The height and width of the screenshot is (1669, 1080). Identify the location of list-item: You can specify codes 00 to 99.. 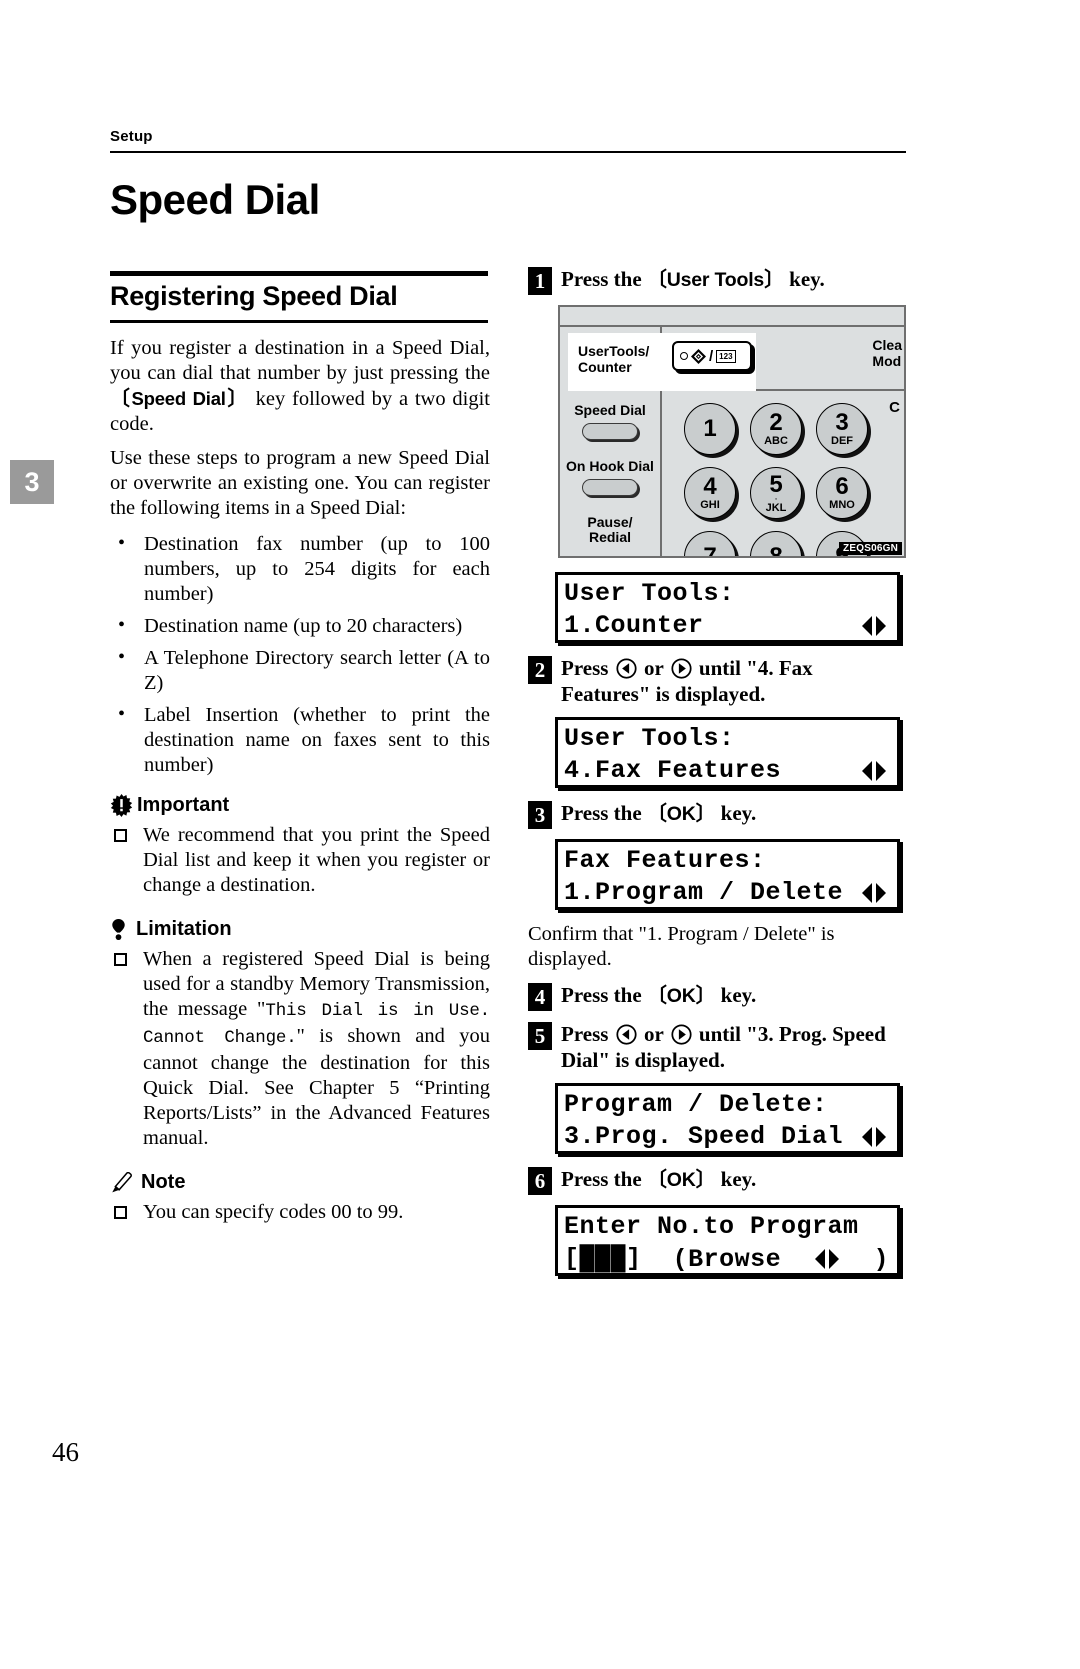
(300, 1212).